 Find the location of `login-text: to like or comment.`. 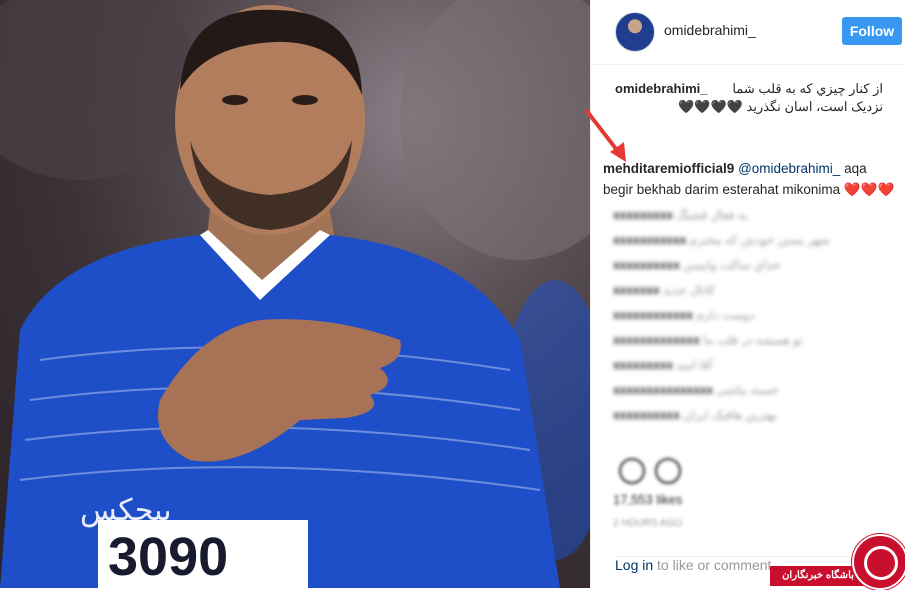

login-text: to like or comment. is located at coordinates (716, 565).